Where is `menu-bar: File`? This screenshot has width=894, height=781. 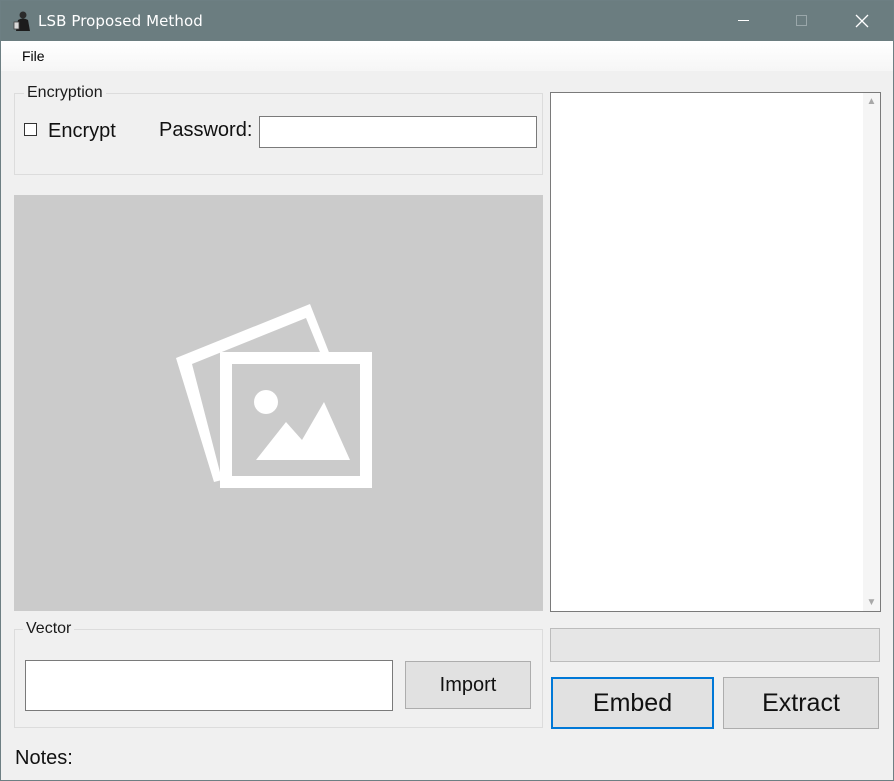 menu-bar: File is located at coordinates (447, 56).